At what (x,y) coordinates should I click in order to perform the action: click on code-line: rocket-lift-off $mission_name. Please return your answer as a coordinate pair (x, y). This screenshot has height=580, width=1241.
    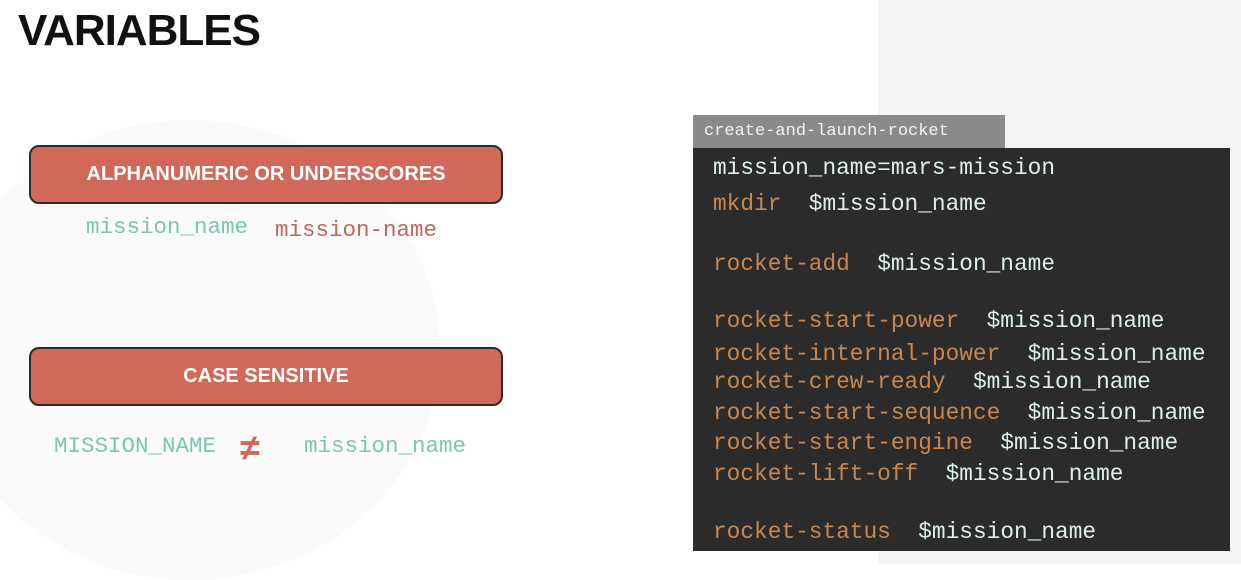
    Looking at the image, I should click on (918, 474).